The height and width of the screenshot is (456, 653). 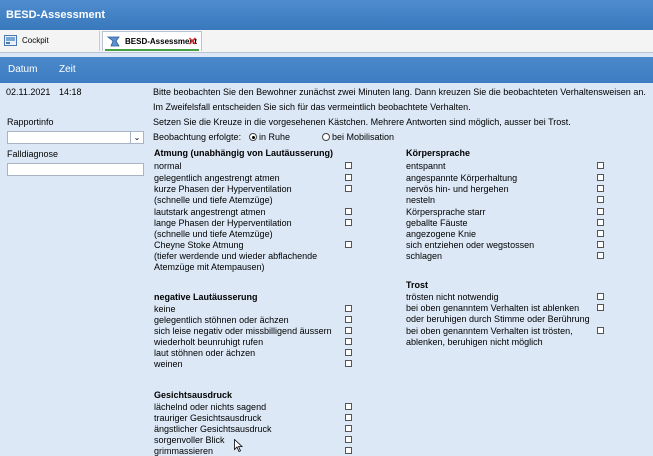 What do you see at coordinates (474, 342) in the screenshot?
I see `list-item: ablenken, beruhigen nicht möglich` at bounding box center [474, 342].